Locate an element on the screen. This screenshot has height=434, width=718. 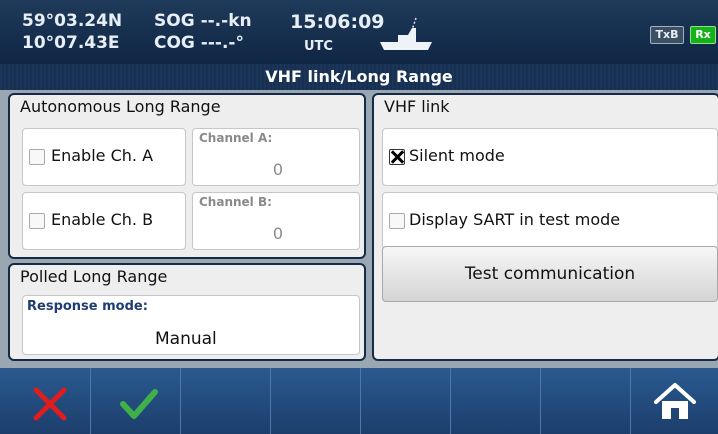
rx-indicator: Rx is located at coordinates (703, 35).